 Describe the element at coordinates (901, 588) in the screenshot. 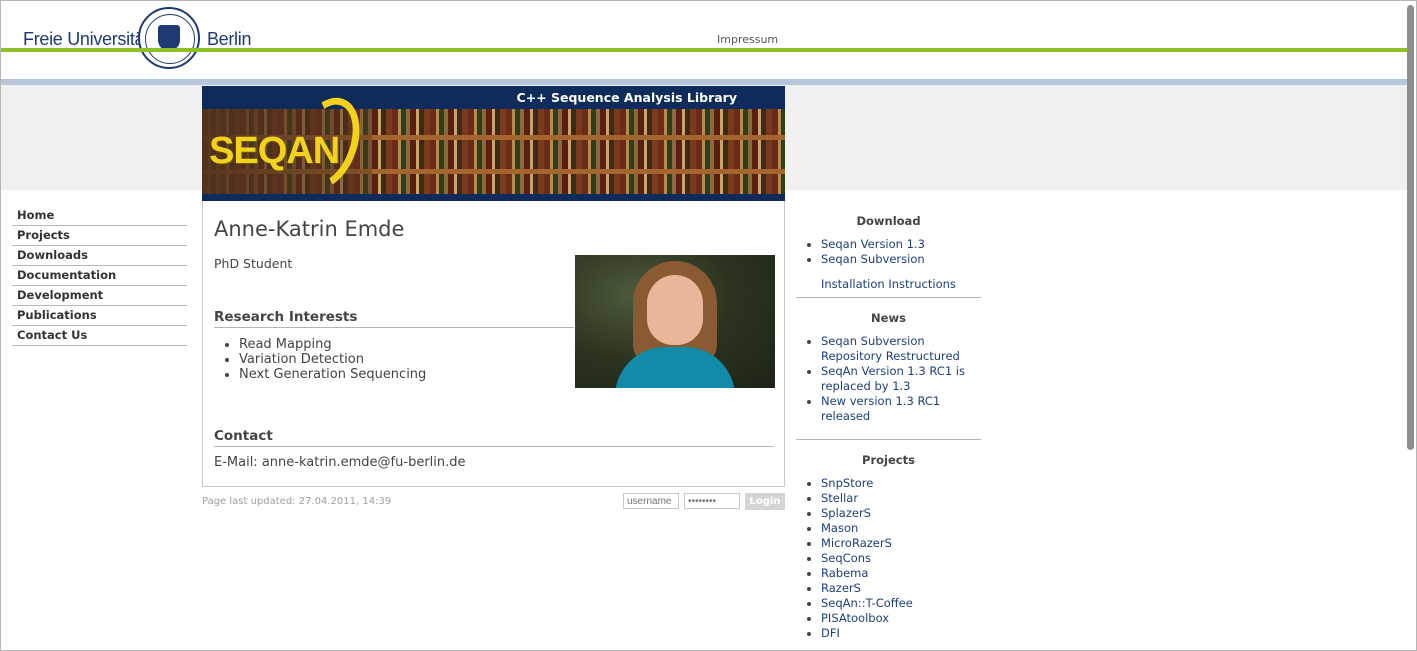

I see `list-item: RazerS` at that location.